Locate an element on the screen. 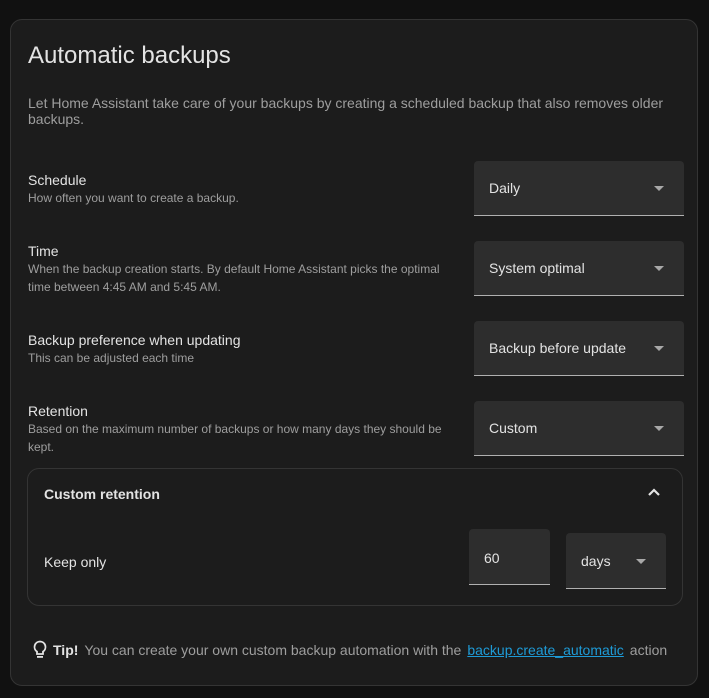 This screenshot has width=709, height=698. schedule-label: Schedule is located at coordinates (57, 180).